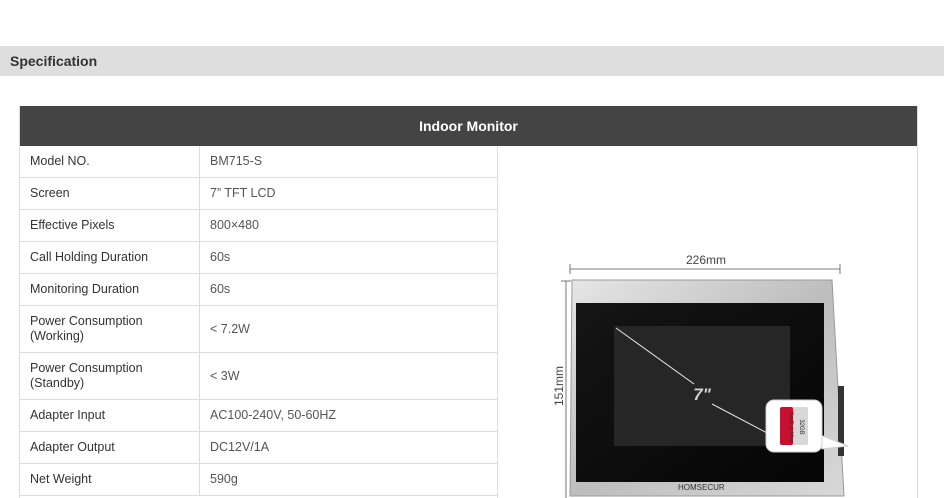 This screenshot has height=498, width=951. I want to click on sd-card-brand: SanDisk Ultra, so click(791, 427).